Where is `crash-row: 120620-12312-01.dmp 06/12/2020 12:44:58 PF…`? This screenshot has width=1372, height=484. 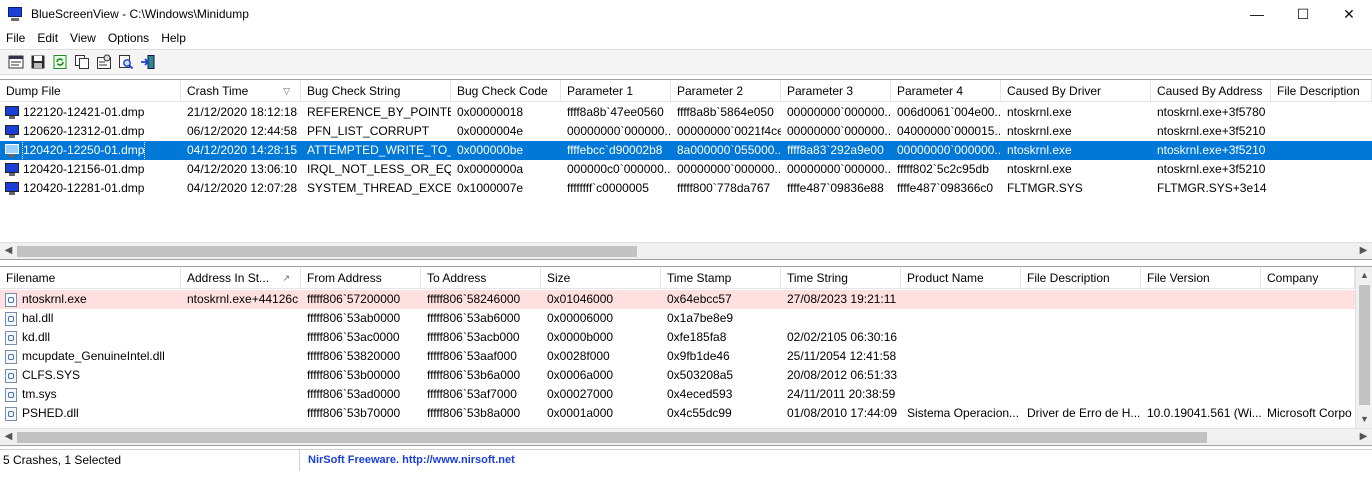 crash-row: 120620-12312-01.dmp 06/12/2020 12:44:58 PF… is located at coordinates (686, 131).